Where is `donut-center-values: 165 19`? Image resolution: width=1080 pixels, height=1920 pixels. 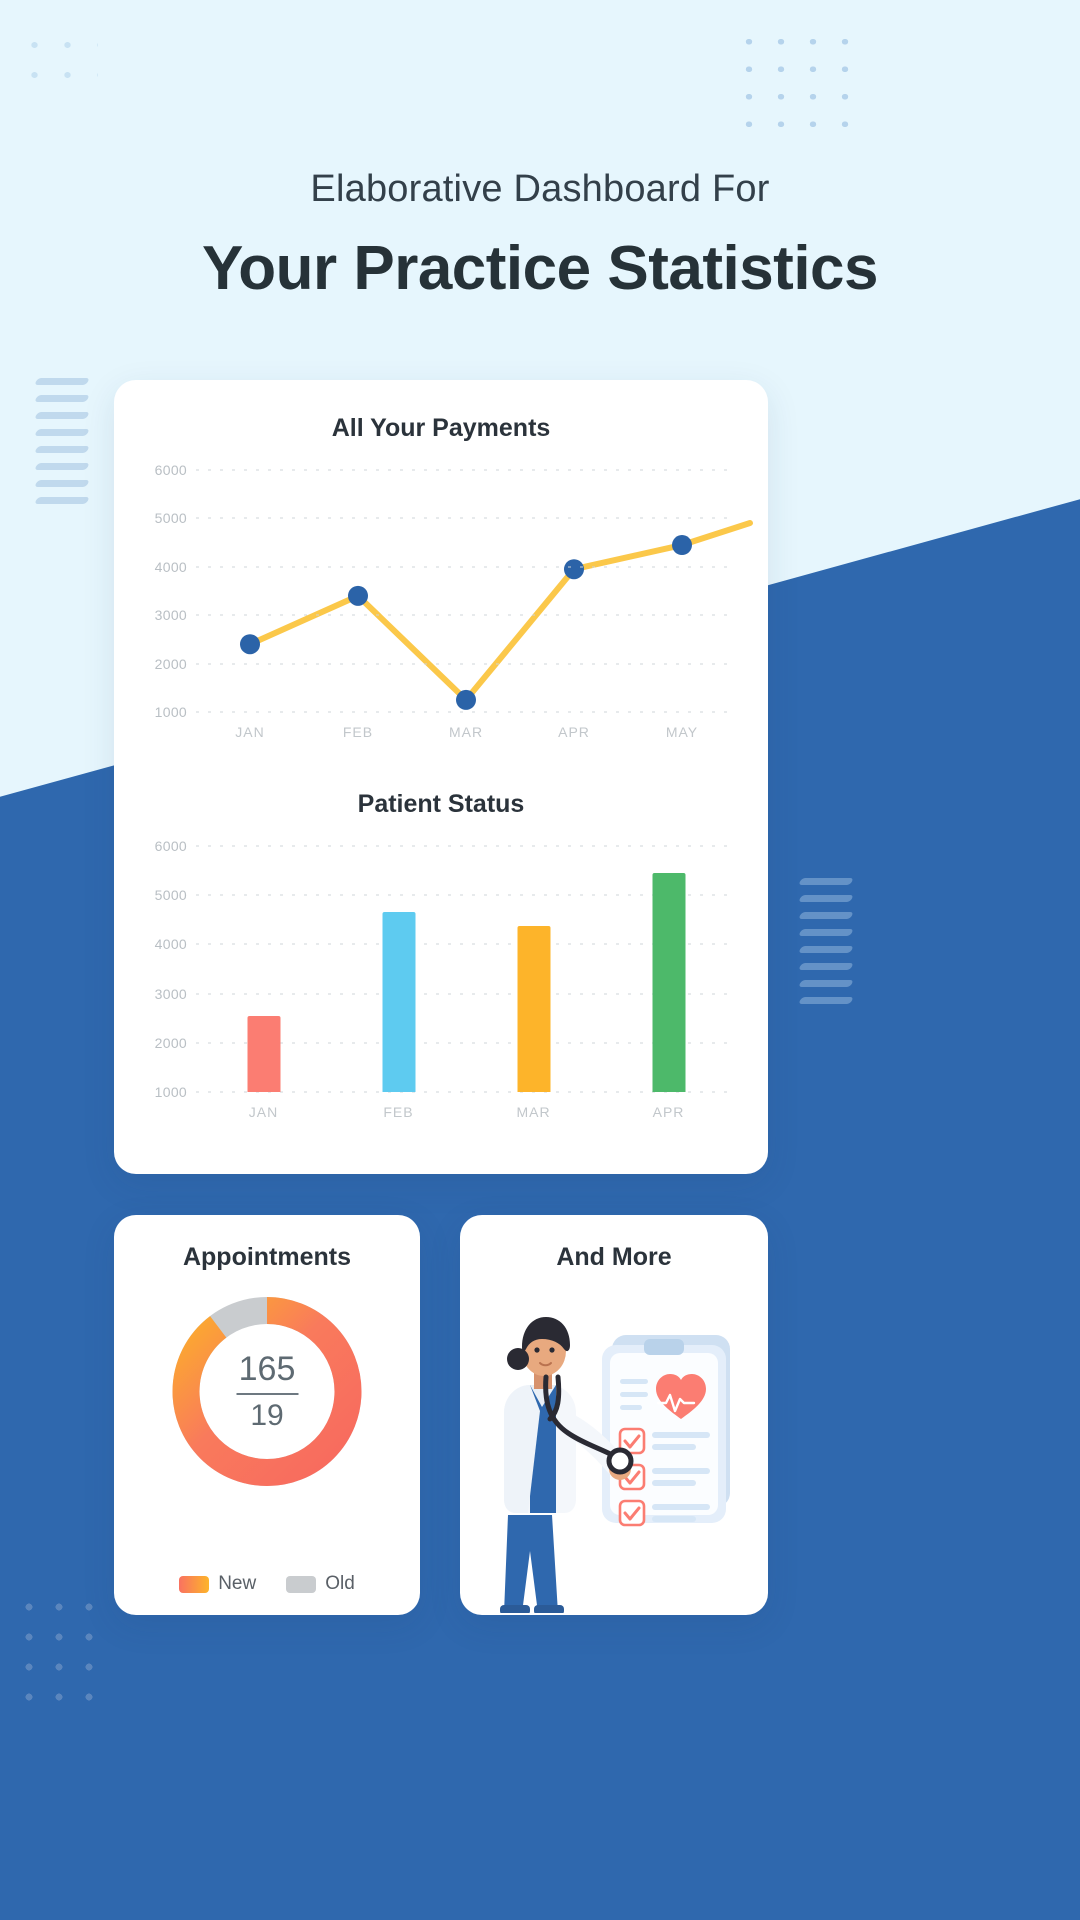 donut-center-values: 165 19 is located at coordinates (267, 1391).